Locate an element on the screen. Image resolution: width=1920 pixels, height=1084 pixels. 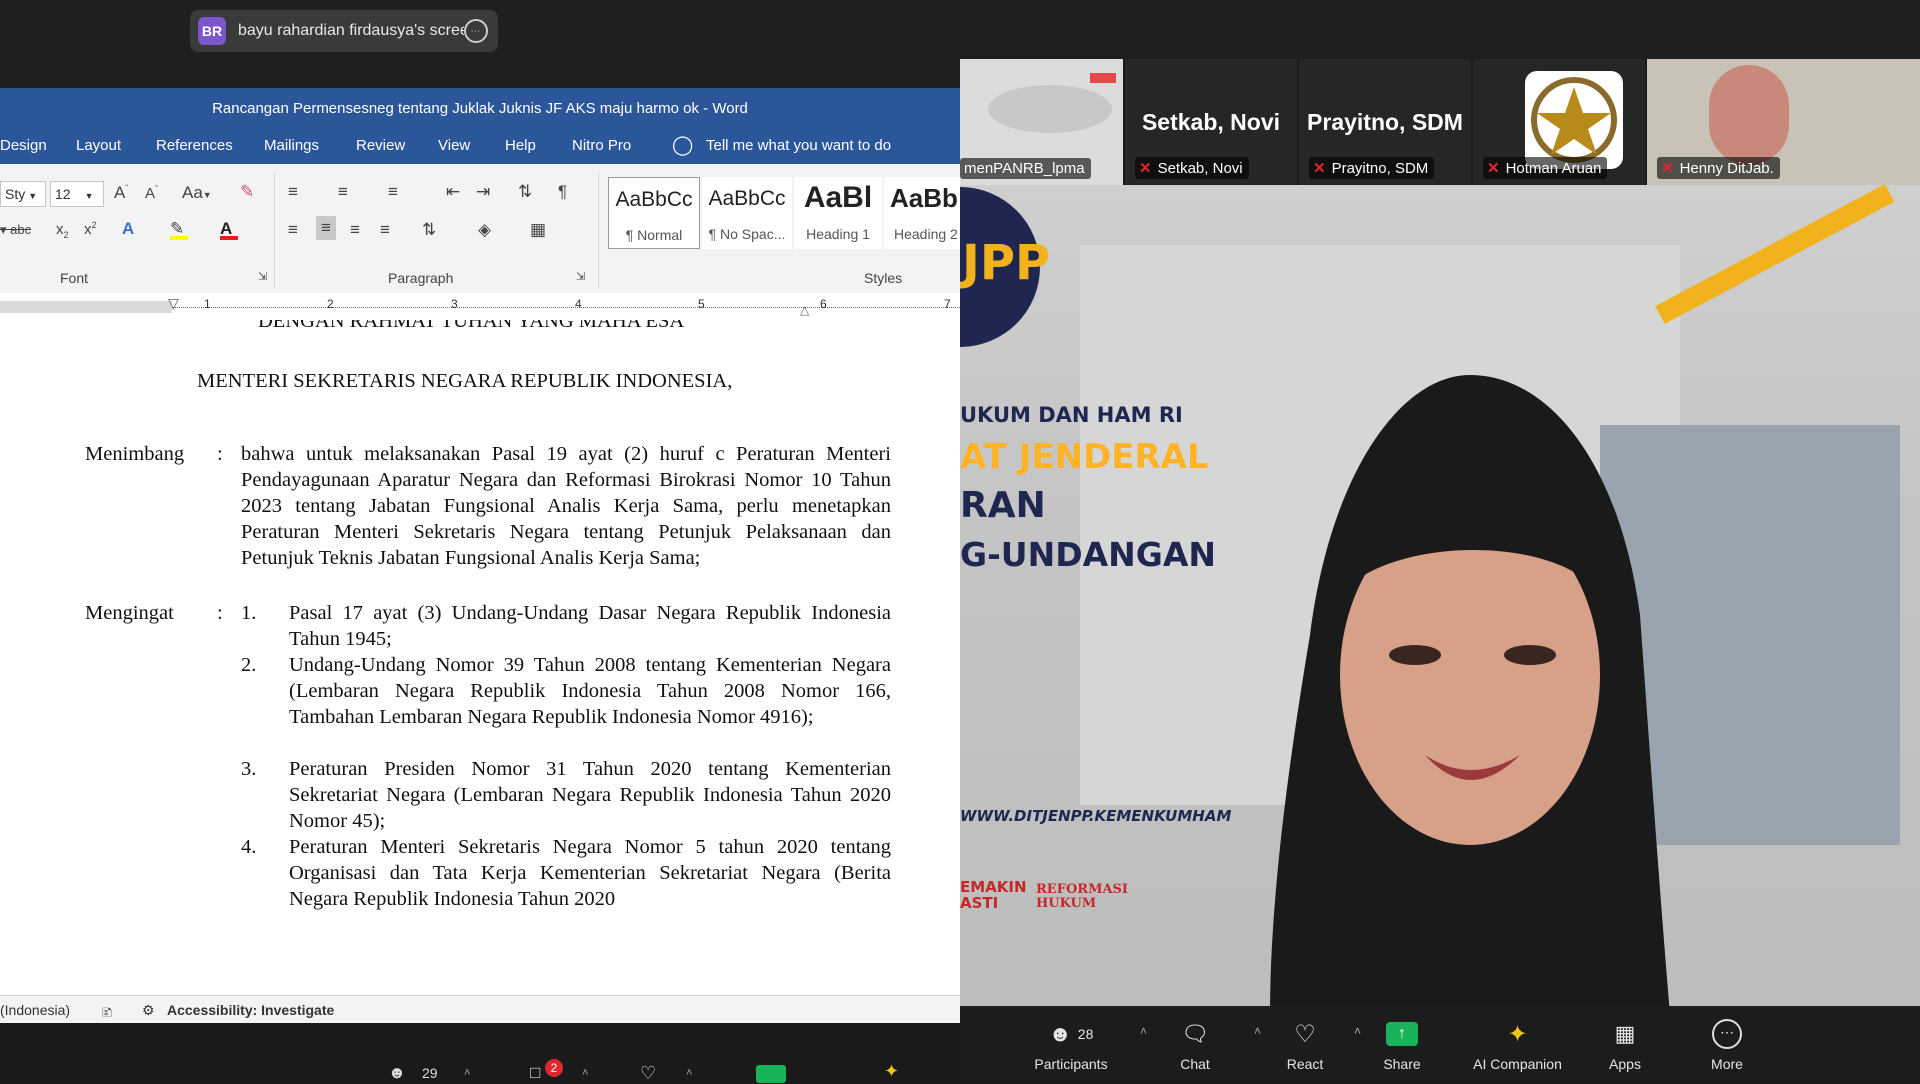
font-color-icon: A is located at coordinates (229, 229).